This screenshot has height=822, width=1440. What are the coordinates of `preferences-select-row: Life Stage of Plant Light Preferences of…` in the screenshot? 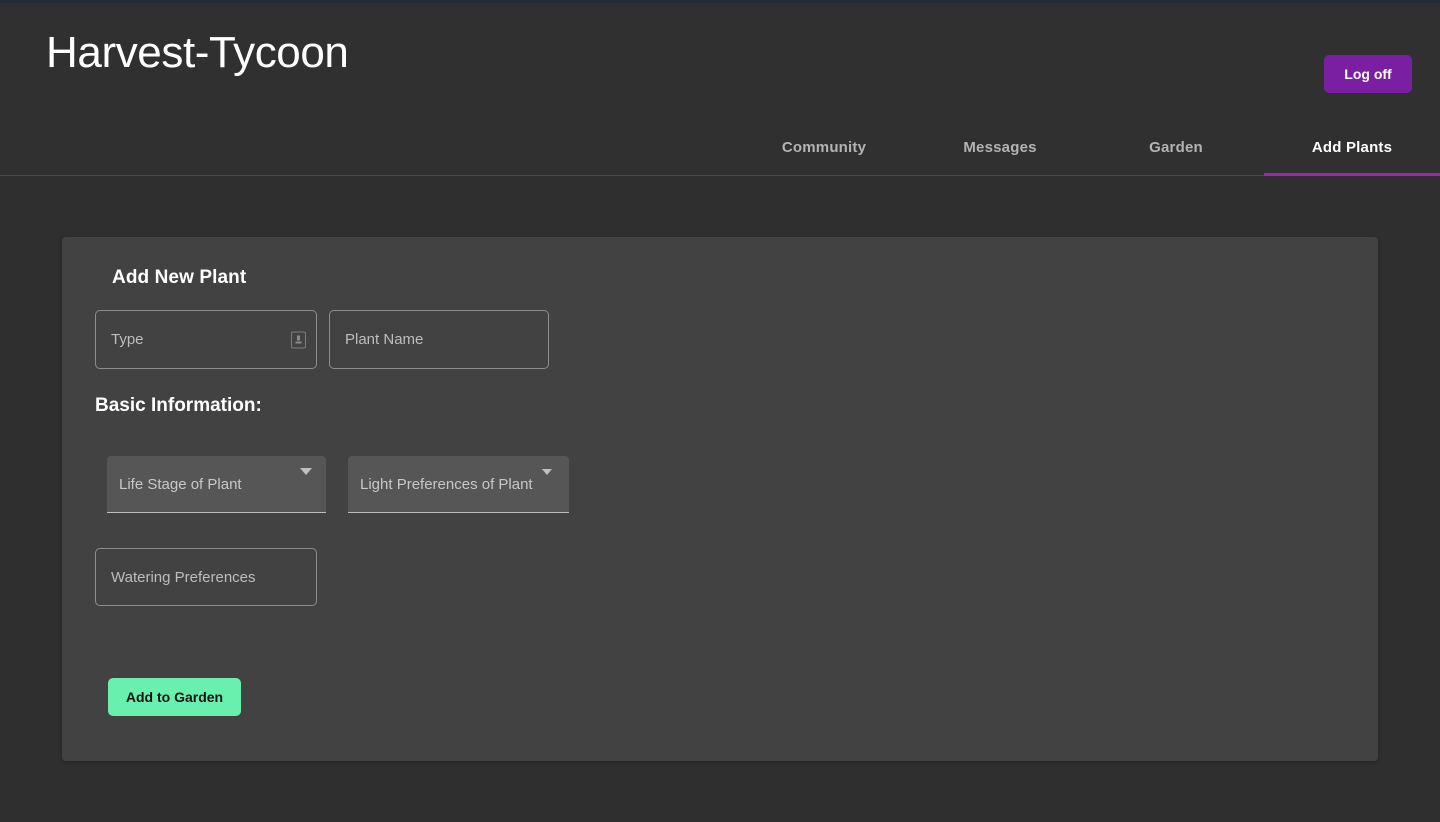 It's located at (338, 484).